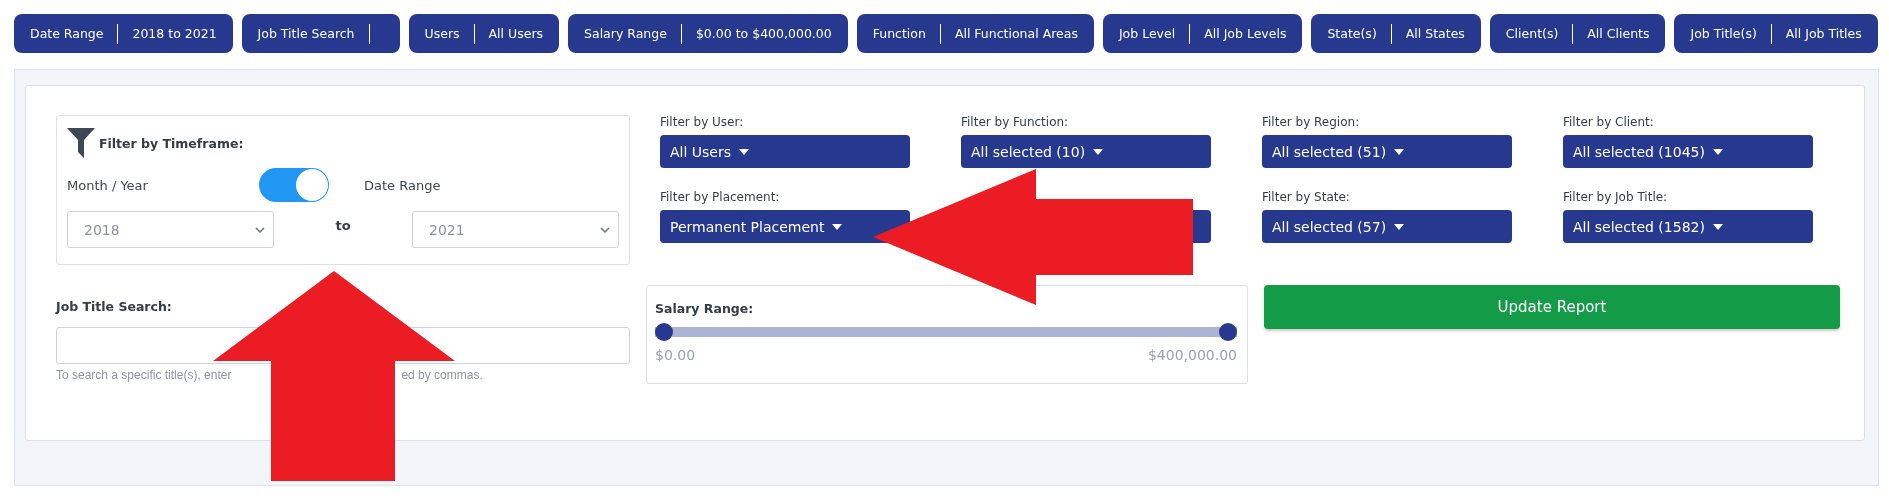 This screenshot has height=504, width=1889. What do you see at coordinates (1688, 226) in the screenshot?
I see `filter-dropdown: All selected (1582)` at bounding box center [1688, 226].